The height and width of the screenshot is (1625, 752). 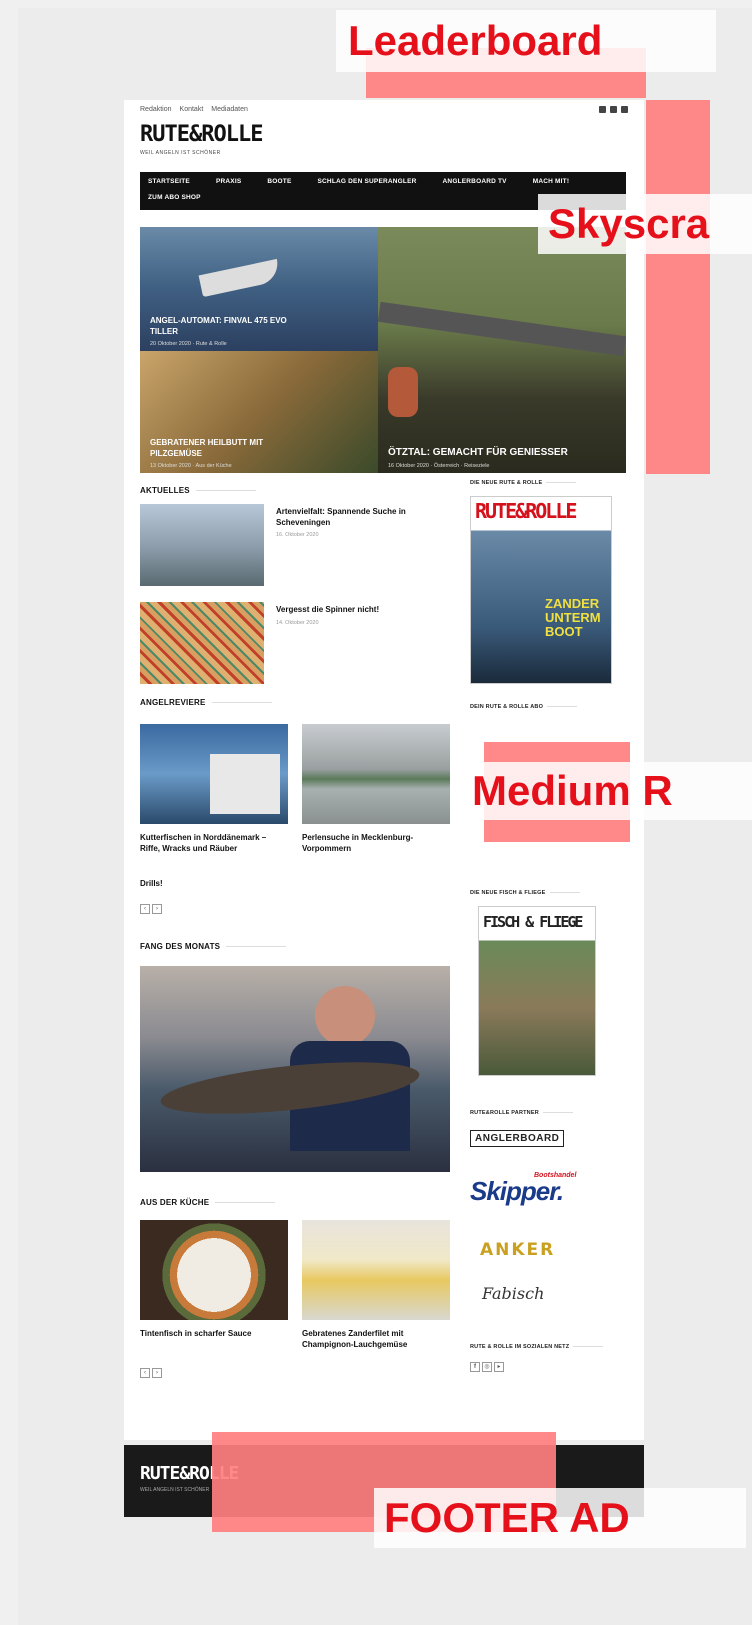 I want to click on section-title-aktuelles: AKTUELLES, so click(x=198, y=490).